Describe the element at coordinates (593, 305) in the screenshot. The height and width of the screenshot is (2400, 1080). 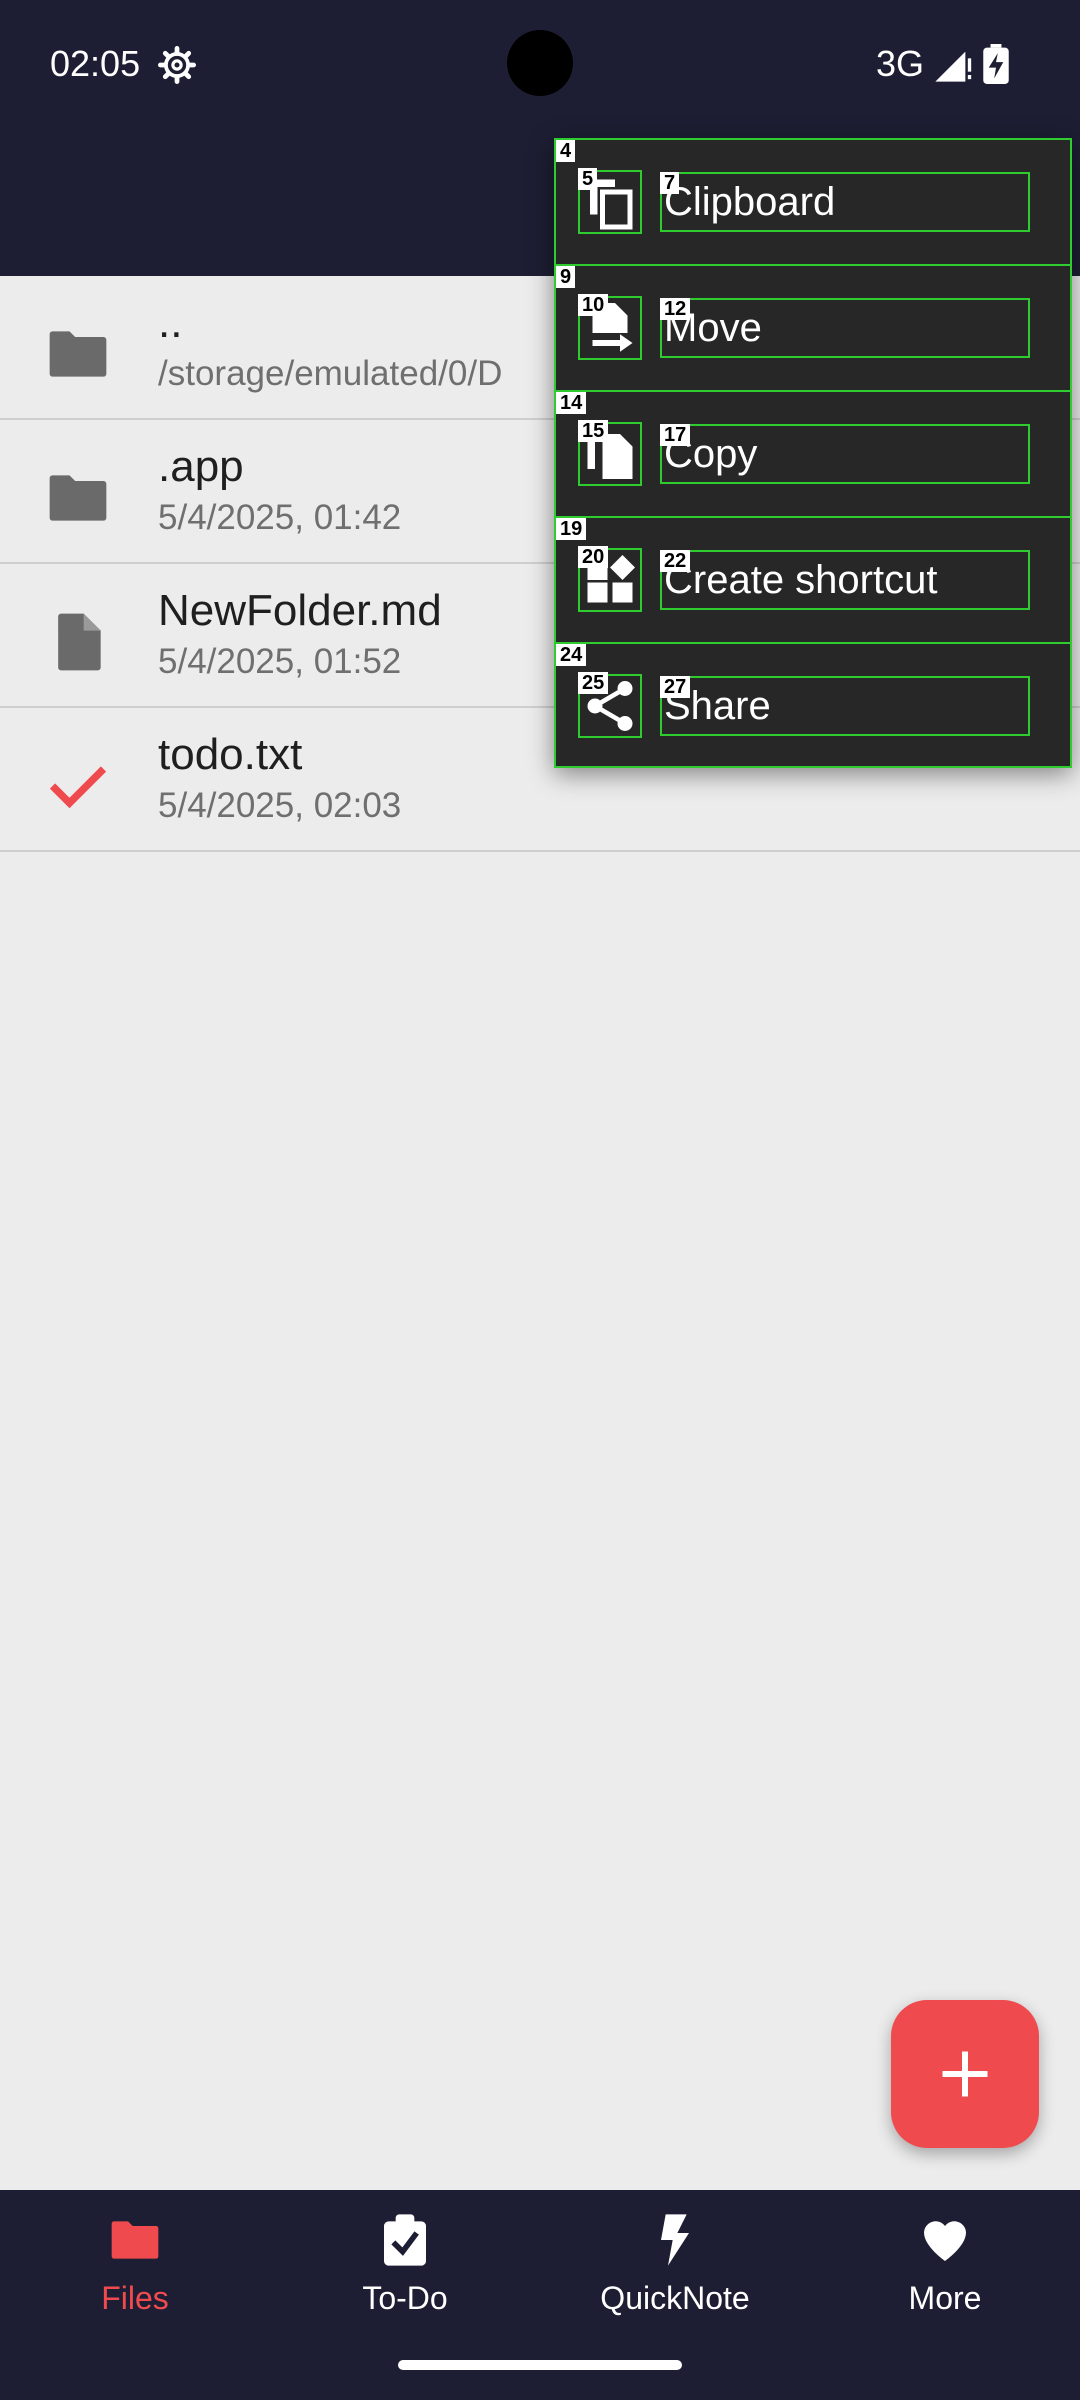
I see `annotation-tag: 10` at that location.